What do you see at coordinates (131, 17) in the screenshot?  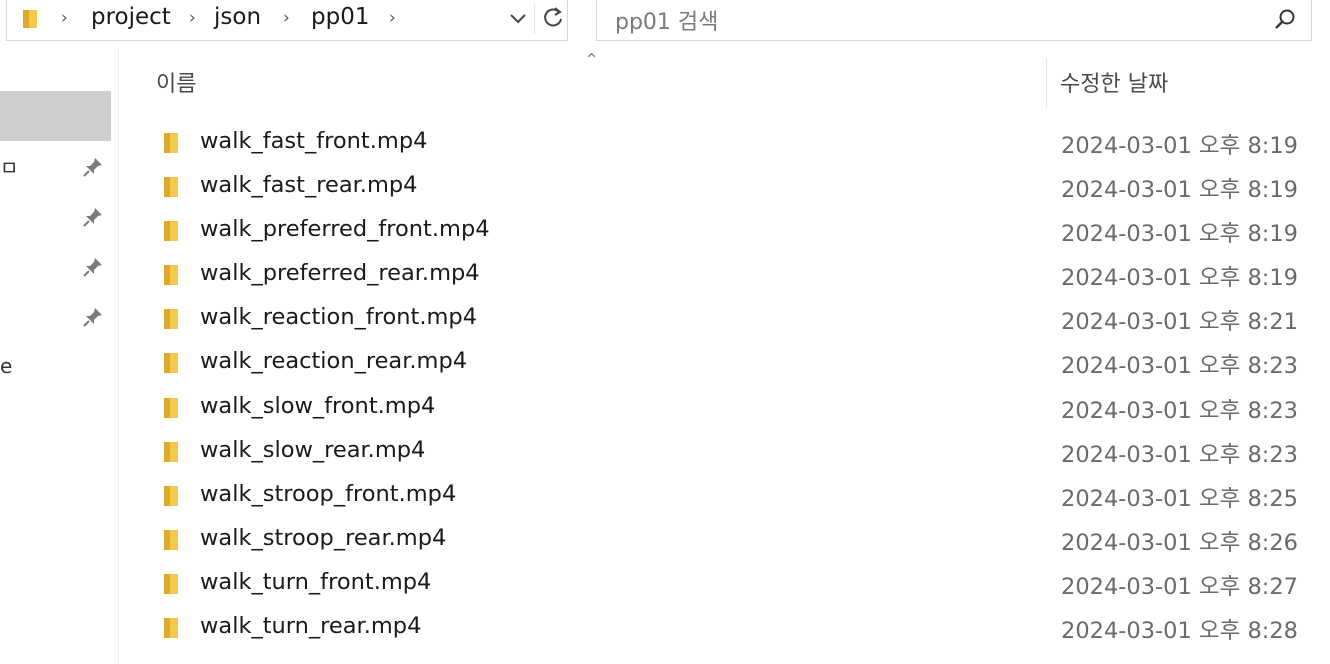 I see `breadcrumb-item-project: project` at bounding box center [131, 17].